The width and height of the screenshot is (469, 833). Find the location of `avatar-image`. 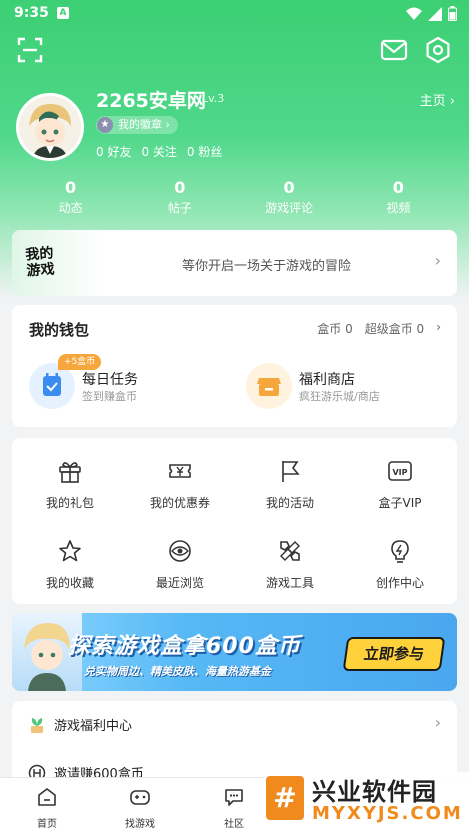

avatar-image is located at coordinates (50, 127).